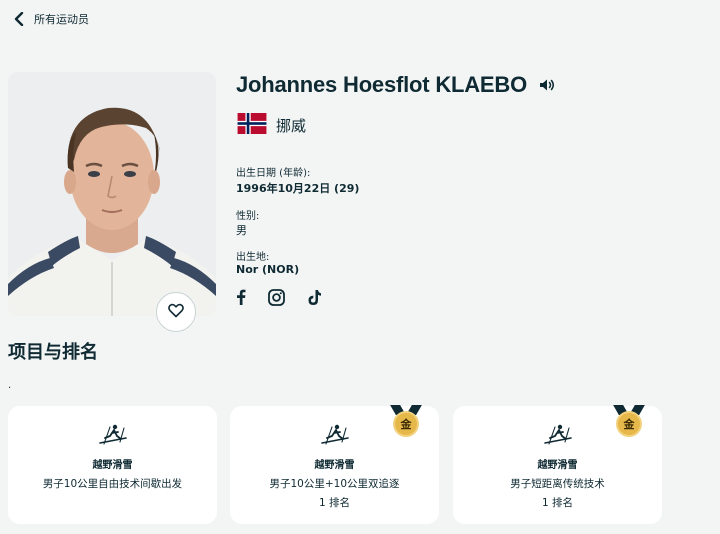 The width and height of the screenshot is (720, 534). I want to click on event-card: 金 越野滑雪 男子短距离传统技术 1 排名, so click(557, 464).